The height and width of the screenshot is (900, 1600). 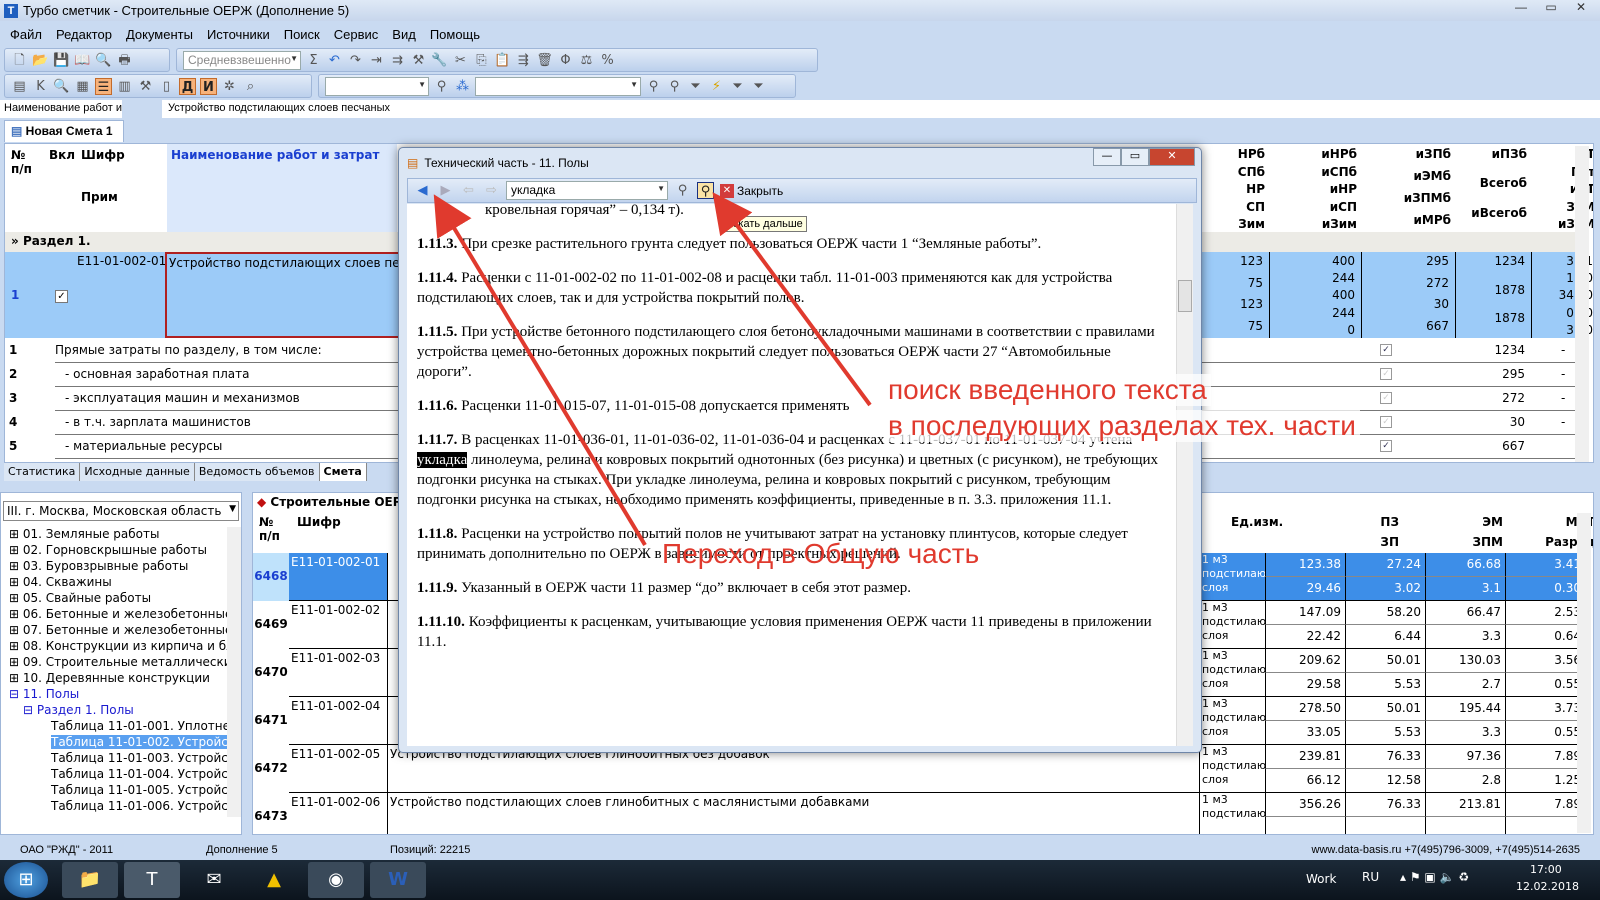 What do you see at coordinates (118, 582) in the screenshot?
I see `tree-item: ⊞ 04. Скважины` at bounding box center [118, 582].